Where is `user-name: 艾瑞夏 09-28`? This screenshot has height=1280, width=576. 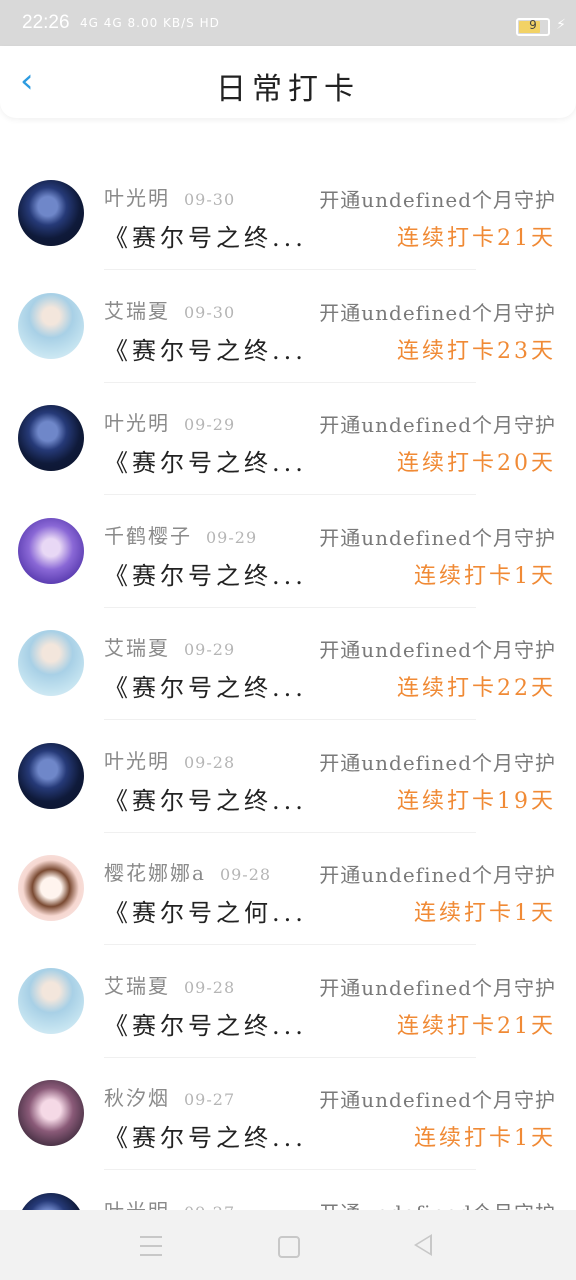 user-name: 艾瑞夏 09-28 is located at coordinates (169, 984).